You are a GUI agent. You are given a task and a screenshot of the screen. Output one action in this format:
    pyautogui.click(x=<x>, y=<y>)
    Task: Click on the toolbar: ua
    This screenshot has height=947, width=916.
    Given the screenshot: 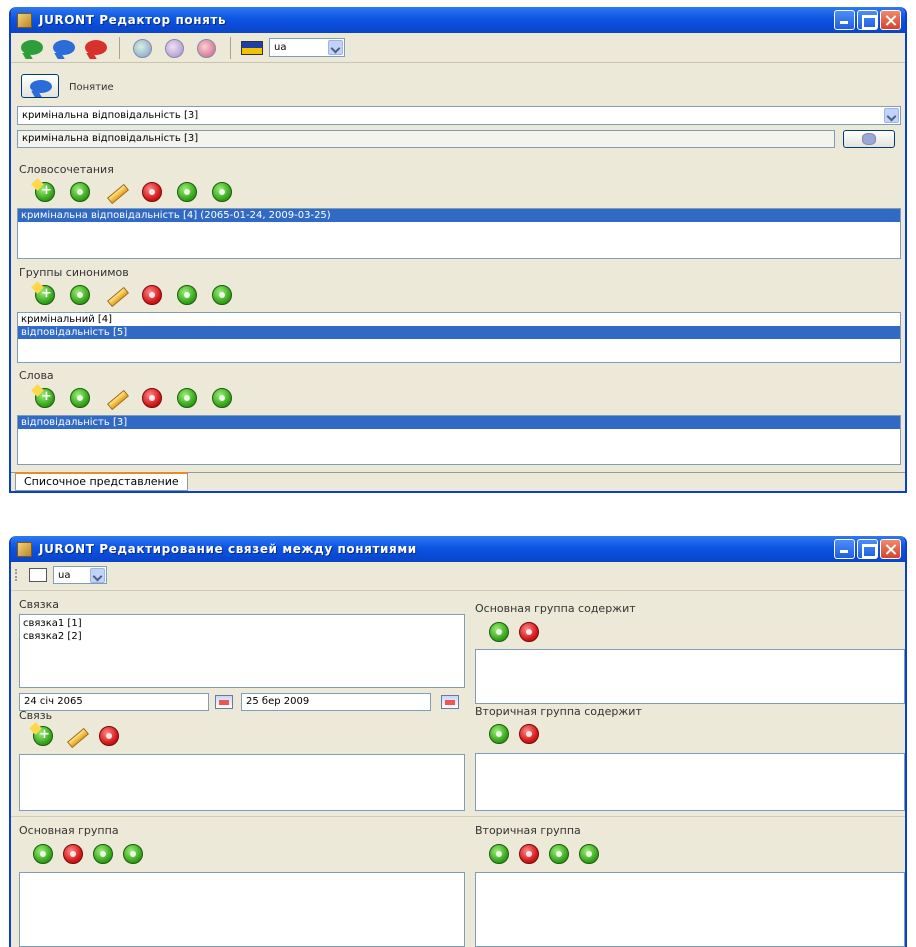 What is the action you would take?
    pyautogui.click(x=61, y=575)
    